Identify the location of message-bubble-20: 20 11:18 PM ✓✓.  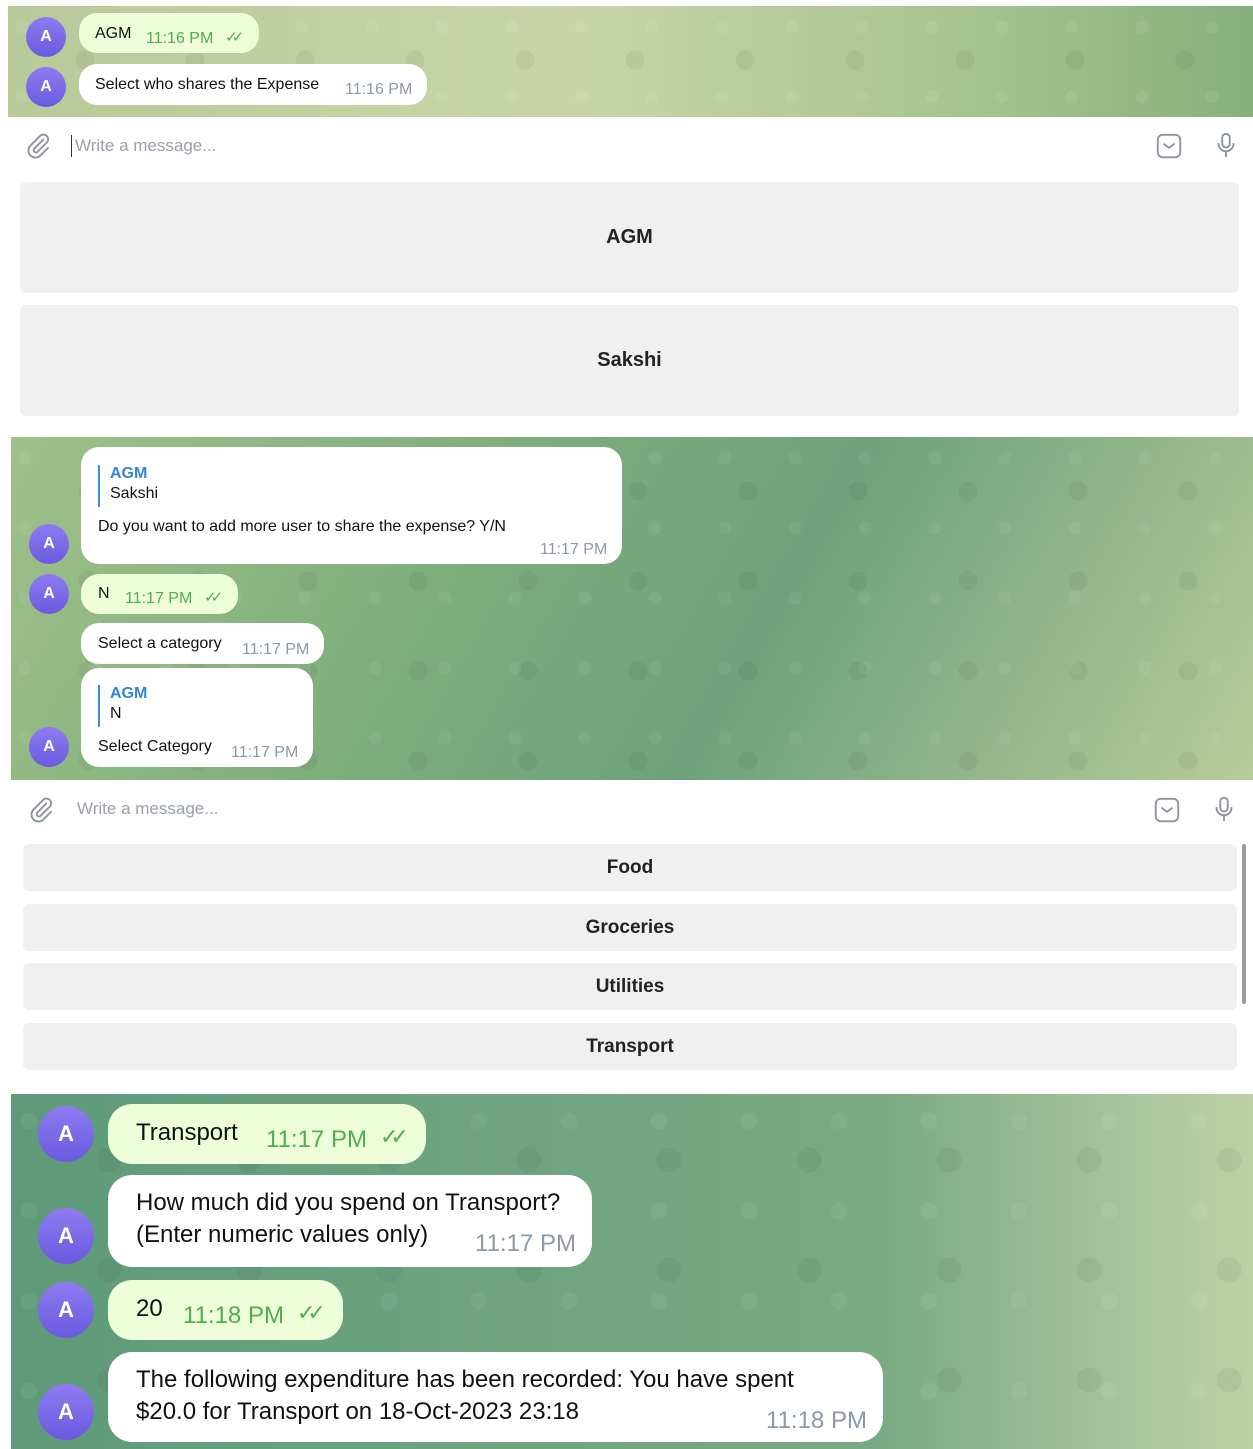
(225, 1310).